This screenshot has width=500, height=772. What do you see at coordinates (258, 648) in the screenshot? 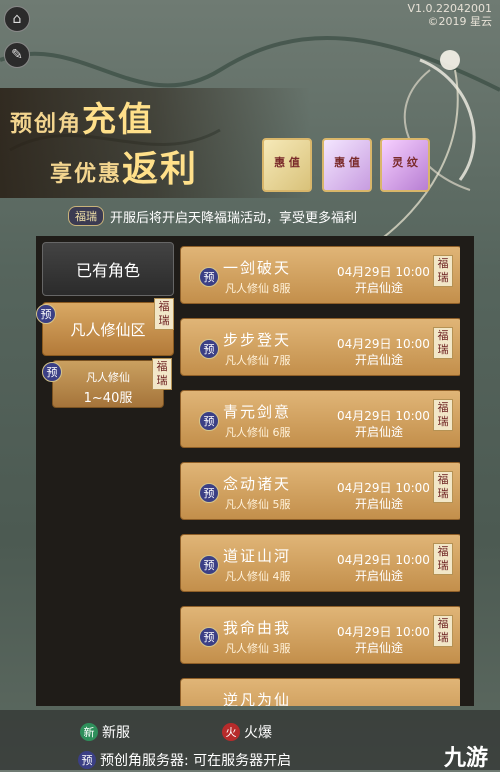
I see `server-group: 凡人修仙 3服` at bounding box center [258, 648].